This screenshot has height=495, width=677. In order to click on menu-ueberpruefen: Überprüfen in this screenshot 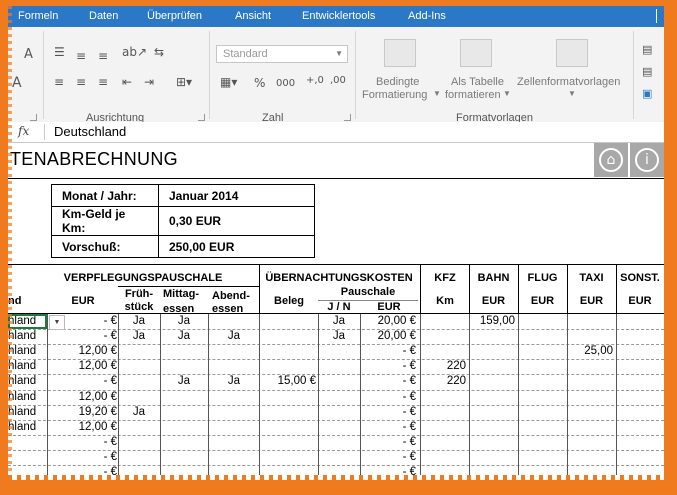, I will do `click(174, 16)`.